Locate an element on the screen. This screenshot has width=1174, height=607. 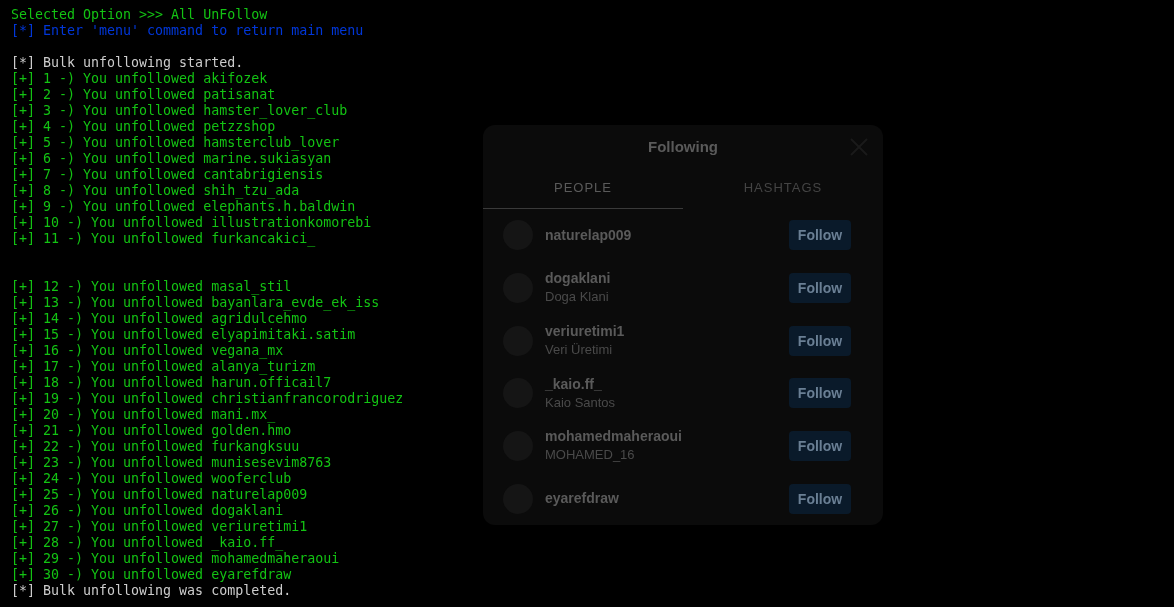
dialog-title: Following is located at coordinates (683, 146).